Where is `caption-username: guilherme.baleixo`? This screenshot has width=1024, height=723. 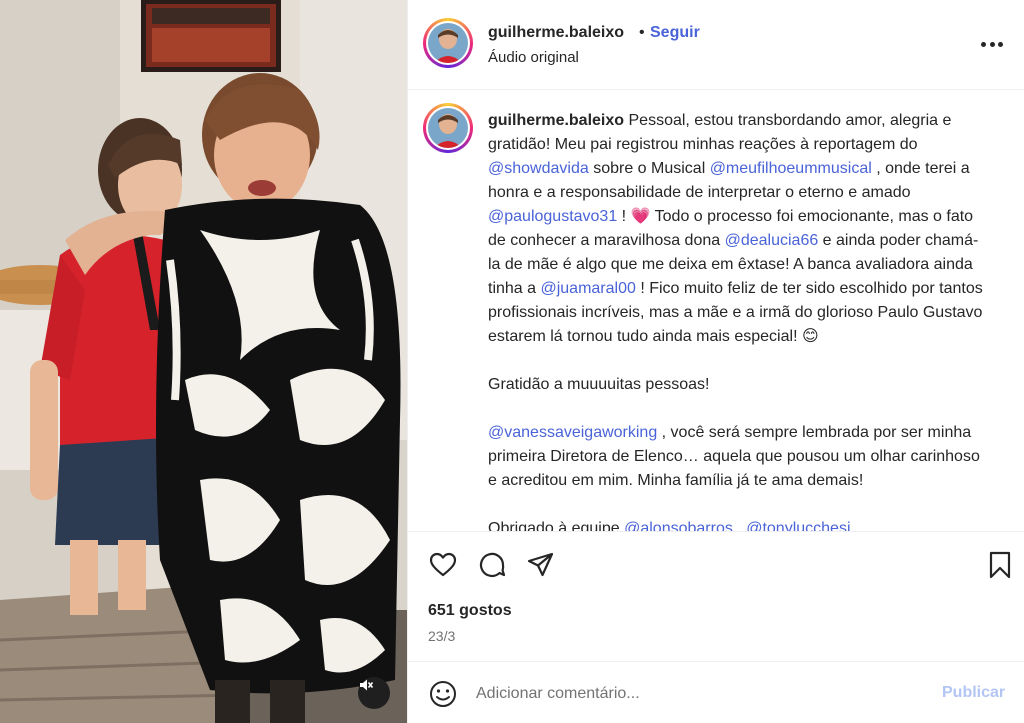 caption-username: guilherme.baleixo is located at coordinates (556, 120).